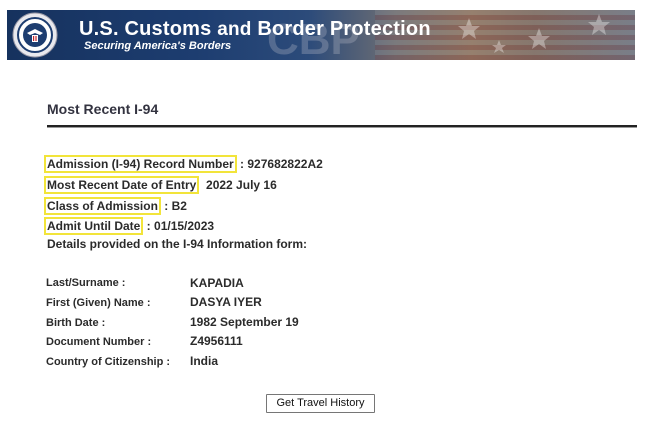 The height and width of the screenshot is (433, 647). I want to click on admit-until-row: Admit Until Date : 01/15/2023, so click(129, 226).